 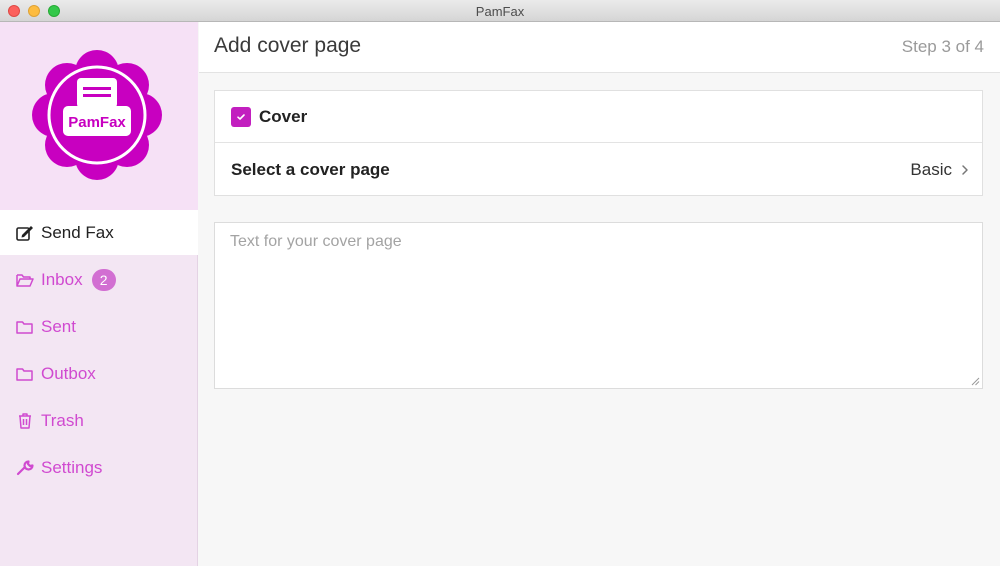 What do you see at coordinates (598, 117) in the screenshot?
I see `cover-toggle-row: Cover` at bounding box center [598, 117].